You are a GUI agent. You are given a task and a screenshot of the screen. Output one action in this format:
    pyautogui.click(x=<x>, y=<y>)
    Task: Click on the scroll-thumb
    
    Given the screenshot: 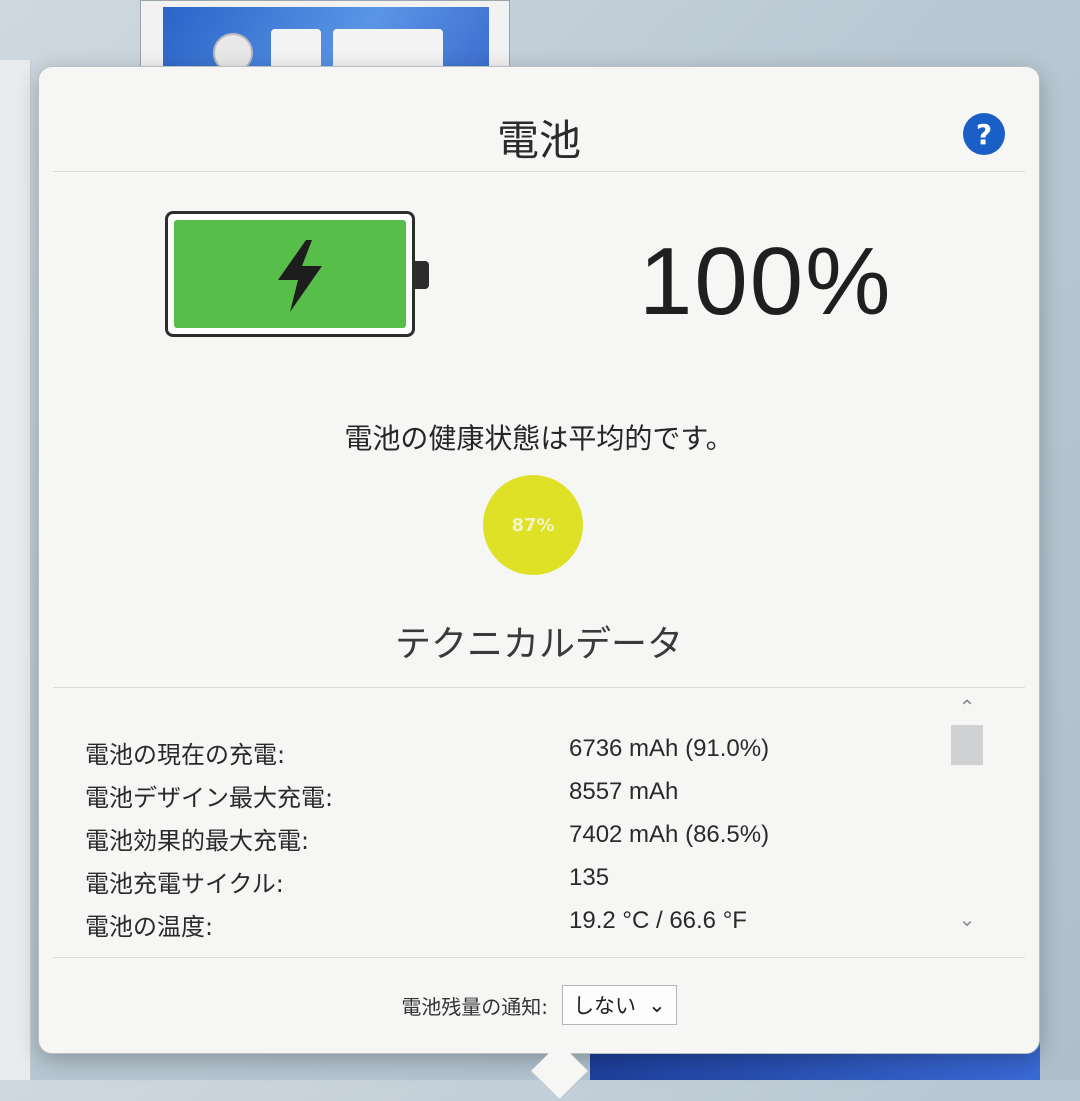 What is the action you would take?
    pyautogui.click(x=967, y=745)
    